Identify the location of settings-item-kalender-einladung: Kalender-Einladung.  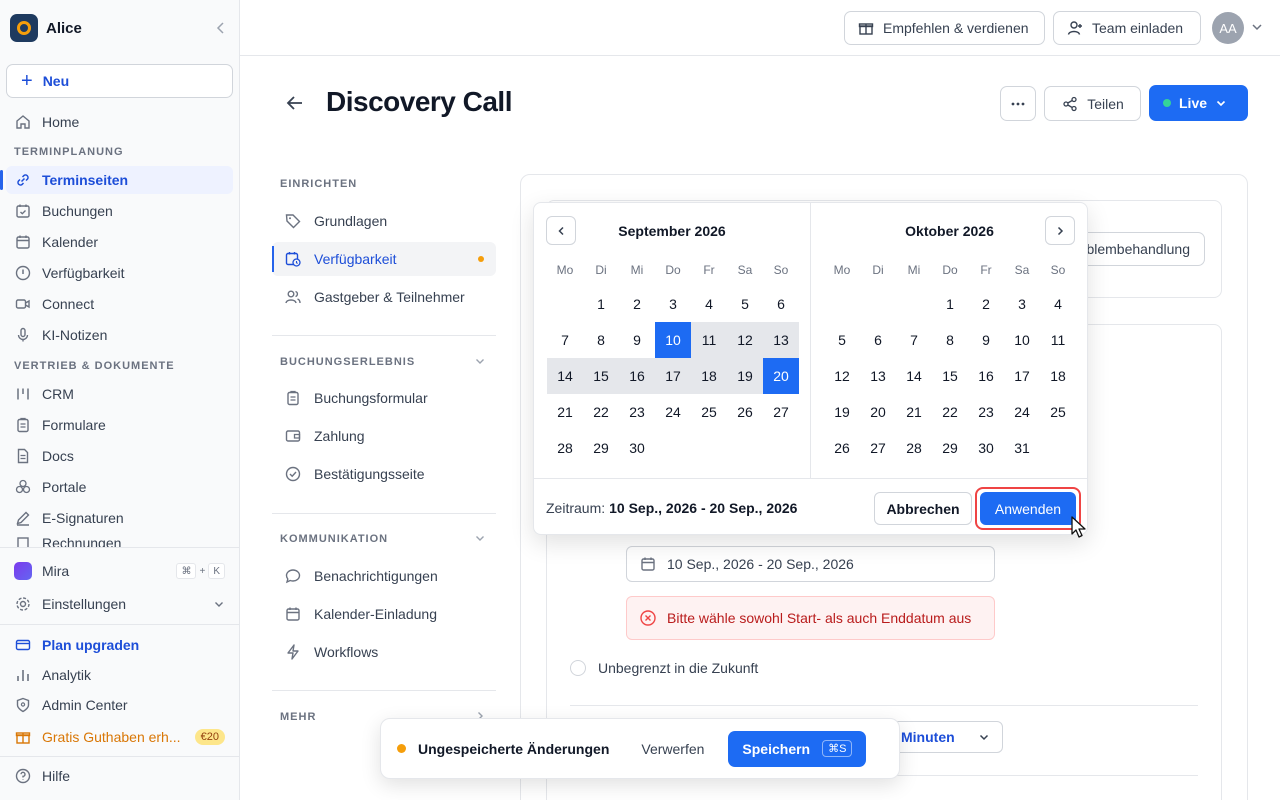
(384, 614).